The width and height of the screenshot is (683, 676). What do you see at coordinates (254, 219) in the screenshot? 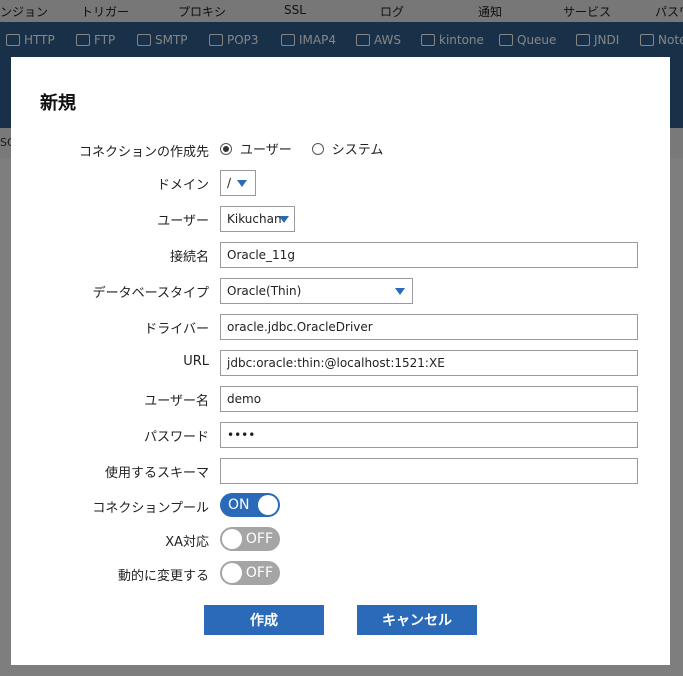
I see `user-select-value: Kikuchan` at bounding box center [254, 219].